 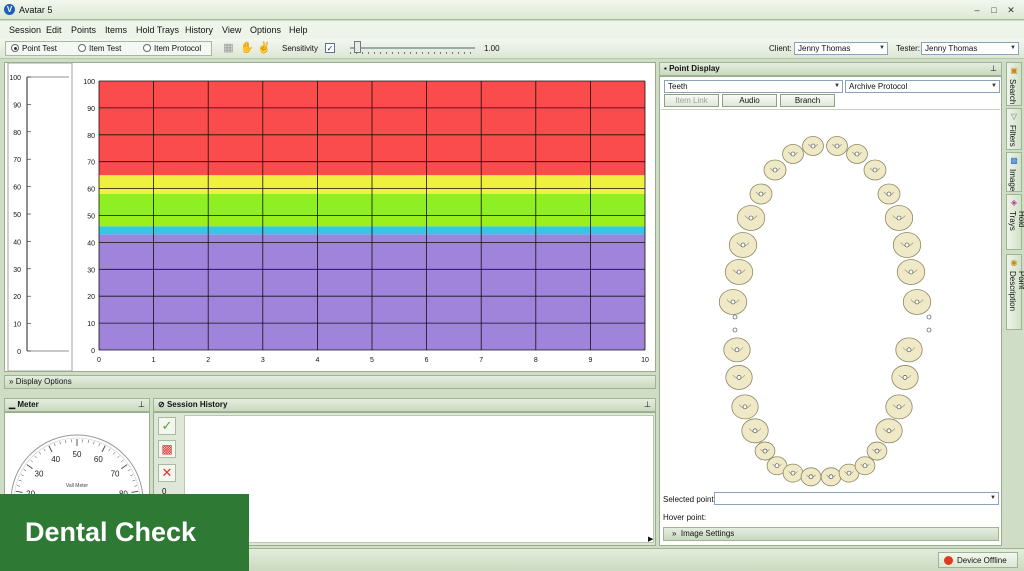 I want to click on menu-view: View, so click(x=231, y=30).